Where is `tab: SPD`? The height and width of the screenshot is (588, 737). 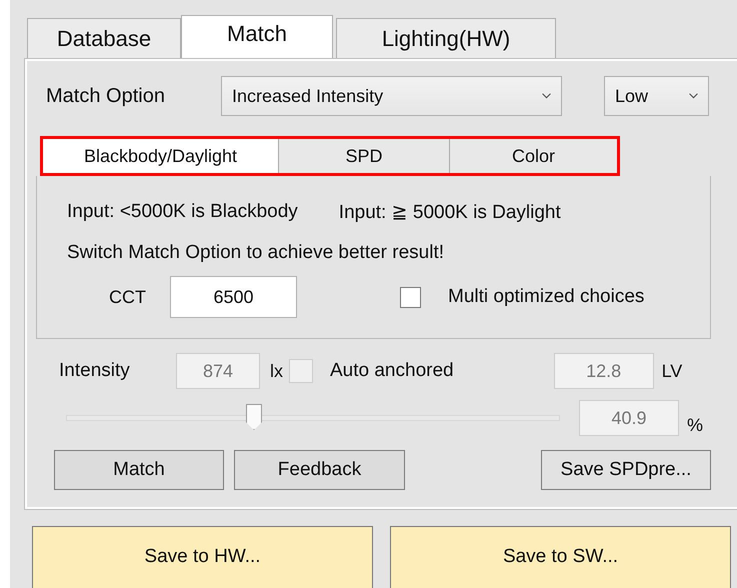
tab: SPD is located at coordinates (363, 156).